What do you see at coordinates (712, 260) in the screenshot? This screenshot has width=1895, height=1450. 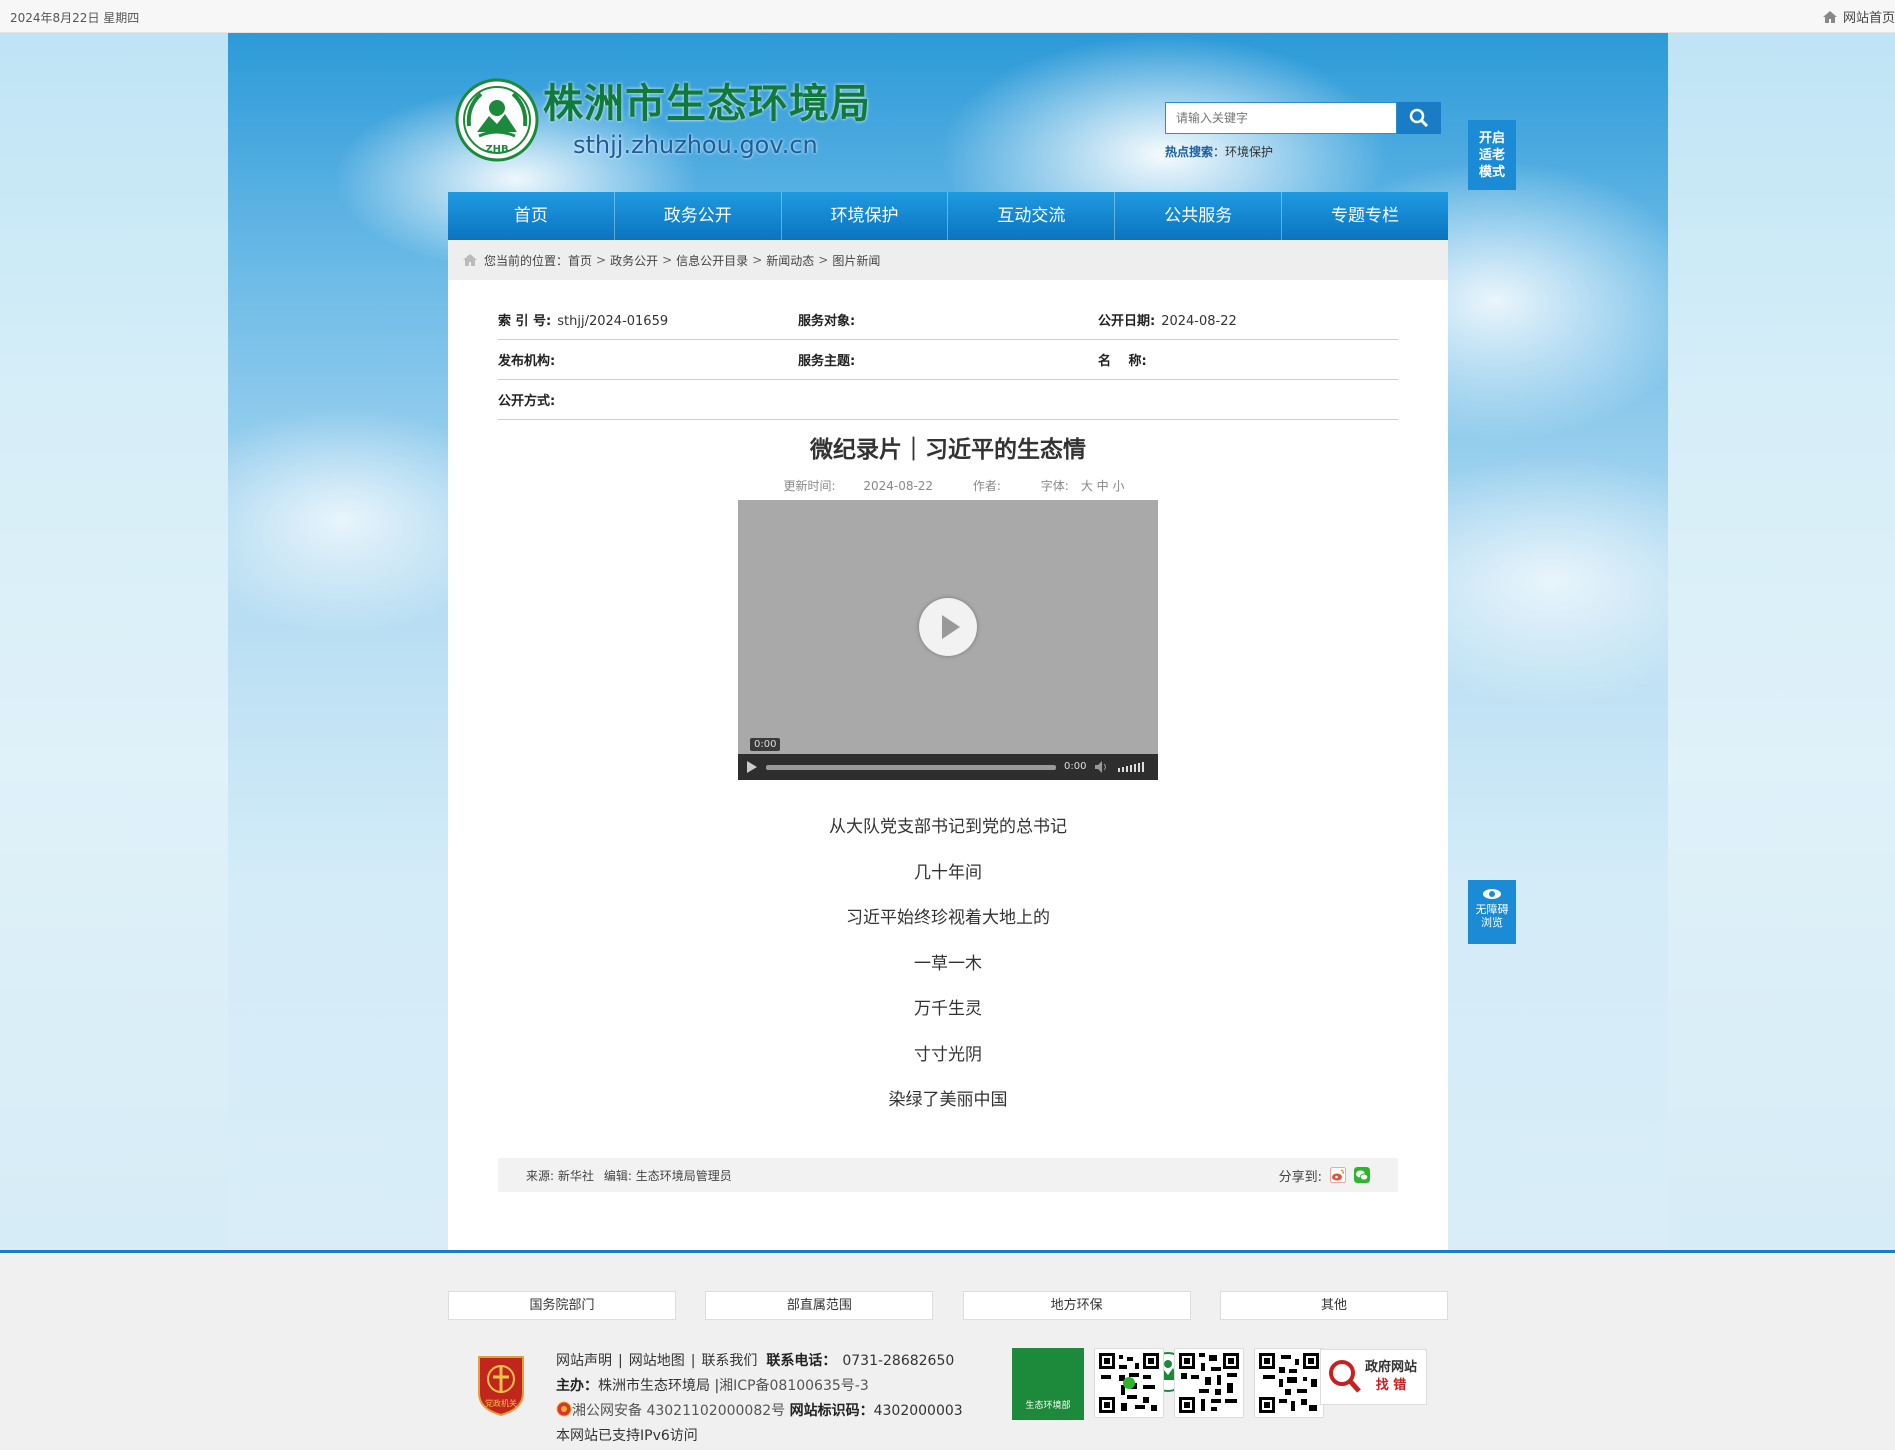 I see `breadcrumb-item: 信息公开目录` at bounding box center [712, 260].